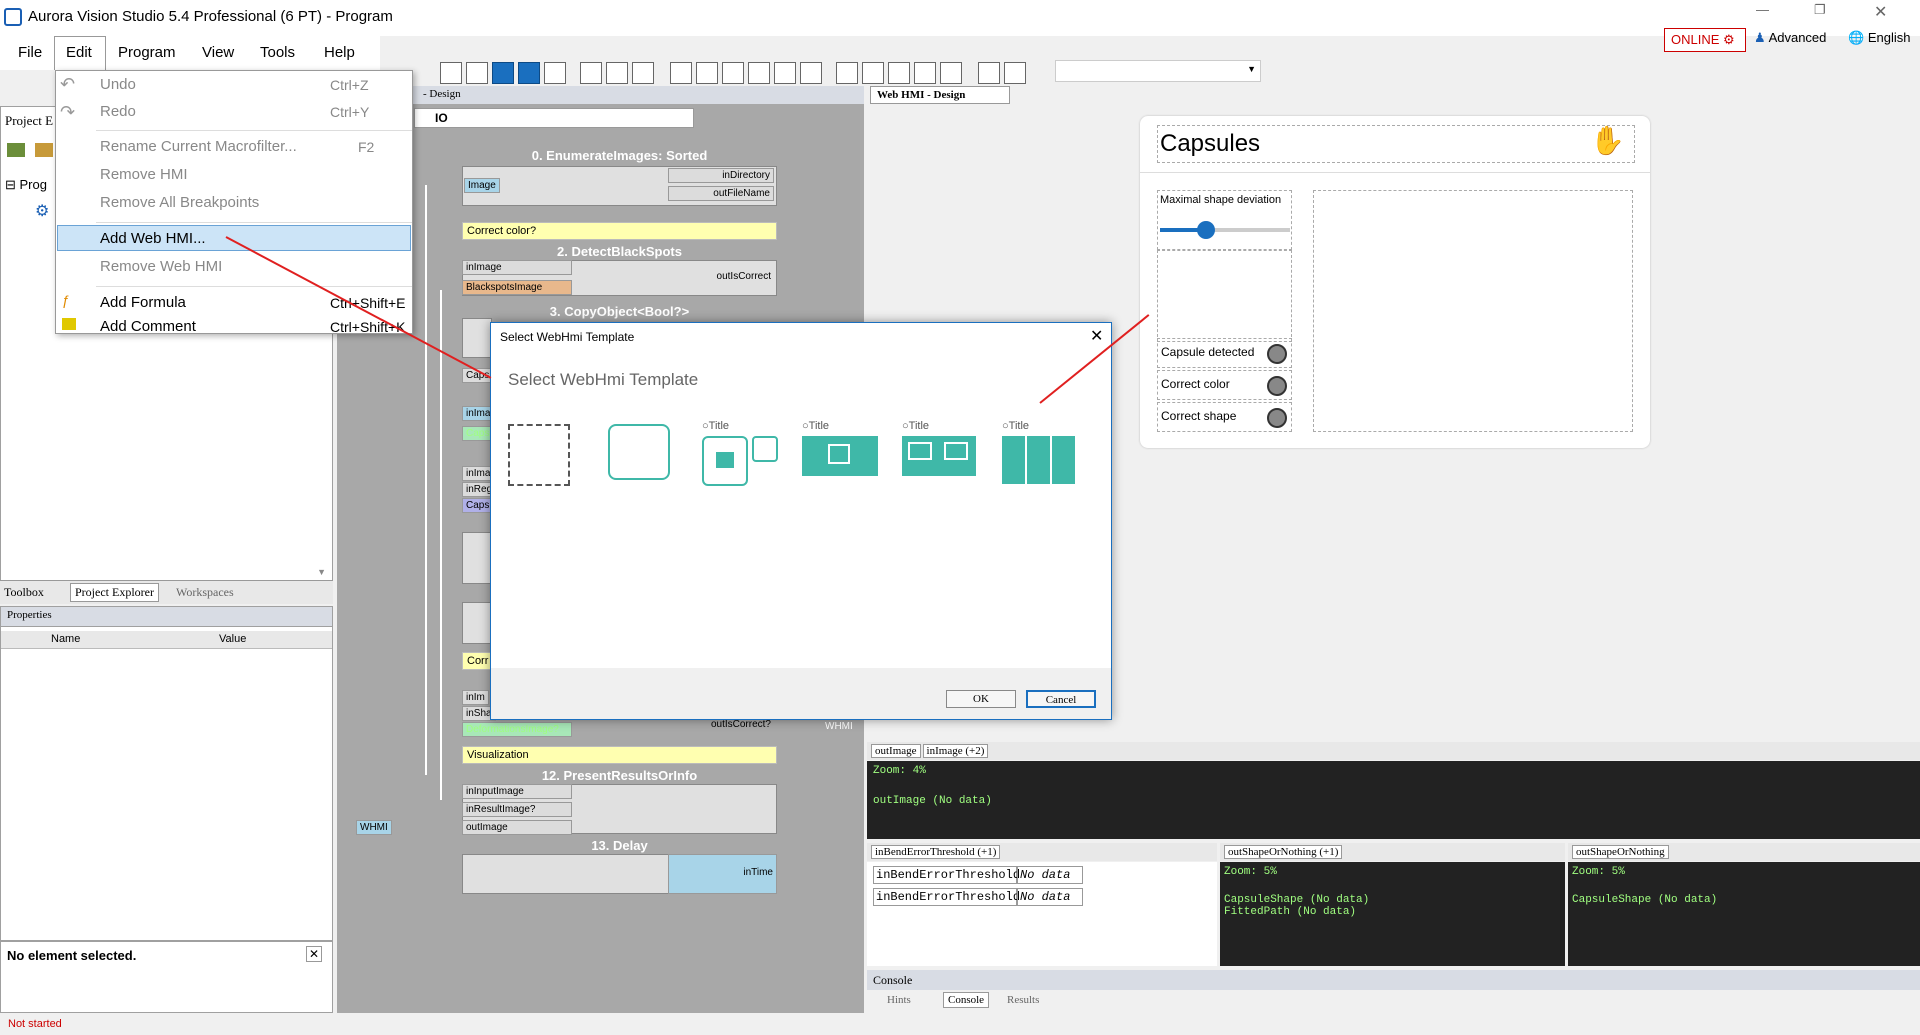 Image resolution: width=1920 pixels, height=1035 pixels. What do you see at coordinates (617, 73) in the screenshot?
I see `tools-icon` at bounding box center [617, 73].